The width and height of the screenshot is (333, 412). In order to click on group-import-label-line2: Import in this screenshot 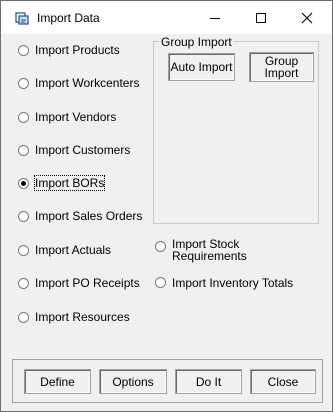, I will do `click(281, 73)`.